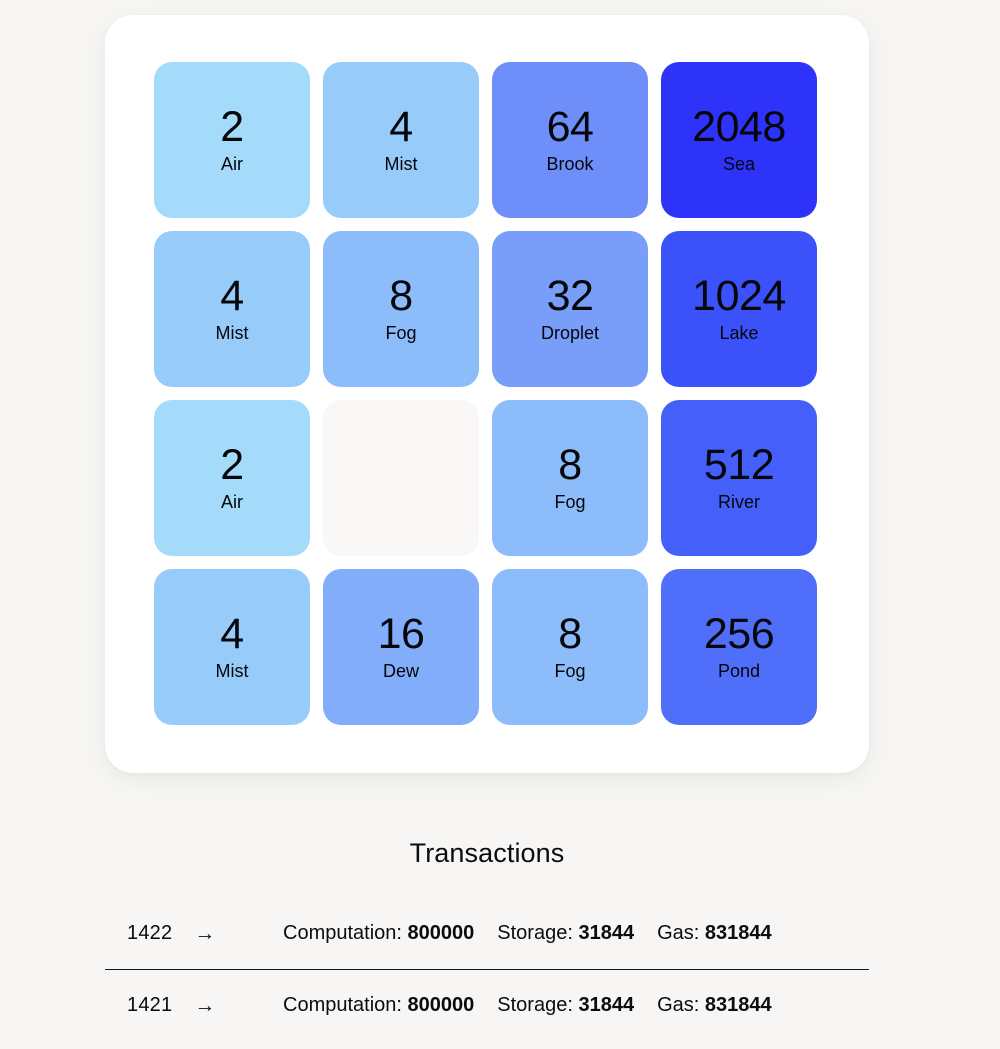 Image resolution: width=1000 pixels, height=1049 pixels. What do you see at coordinates (150, 932) in the screenshot?
I see `transaction-id: 1422` at bounding box center [150, 932].